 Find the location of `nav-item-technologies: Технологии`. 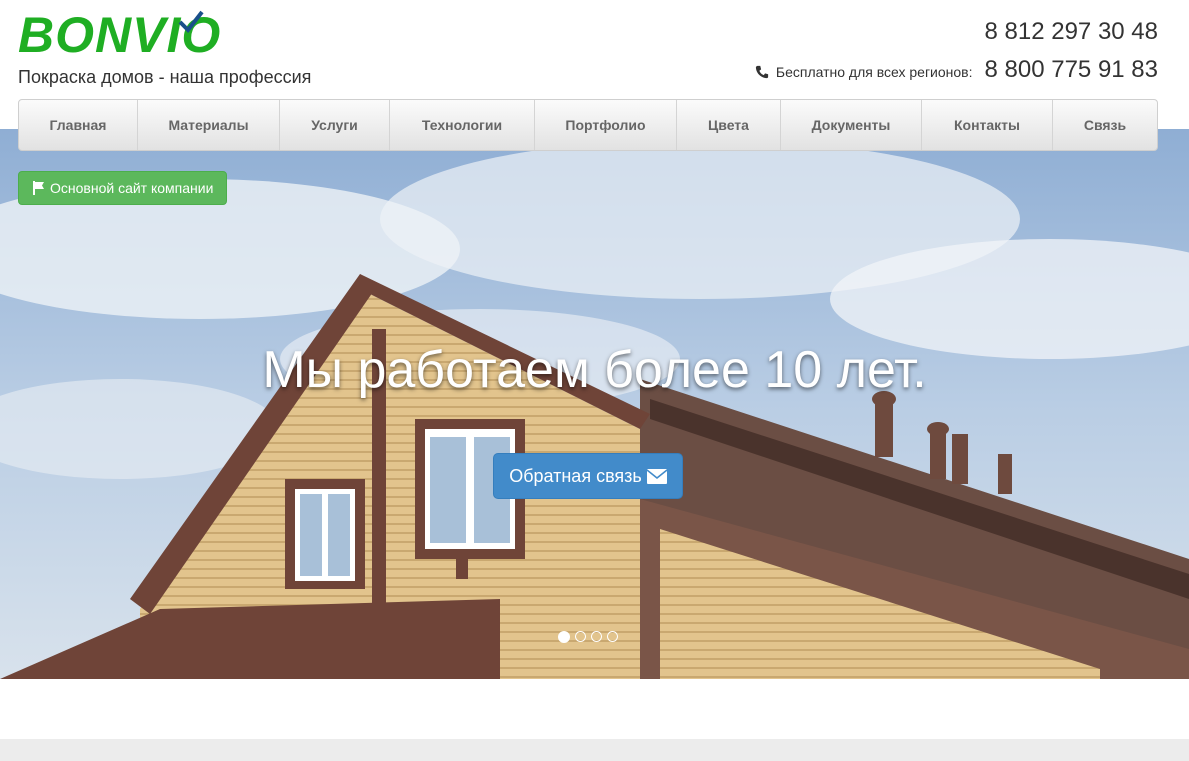

nav-item-technologies: Технологии is located at coordinates (462, 125).